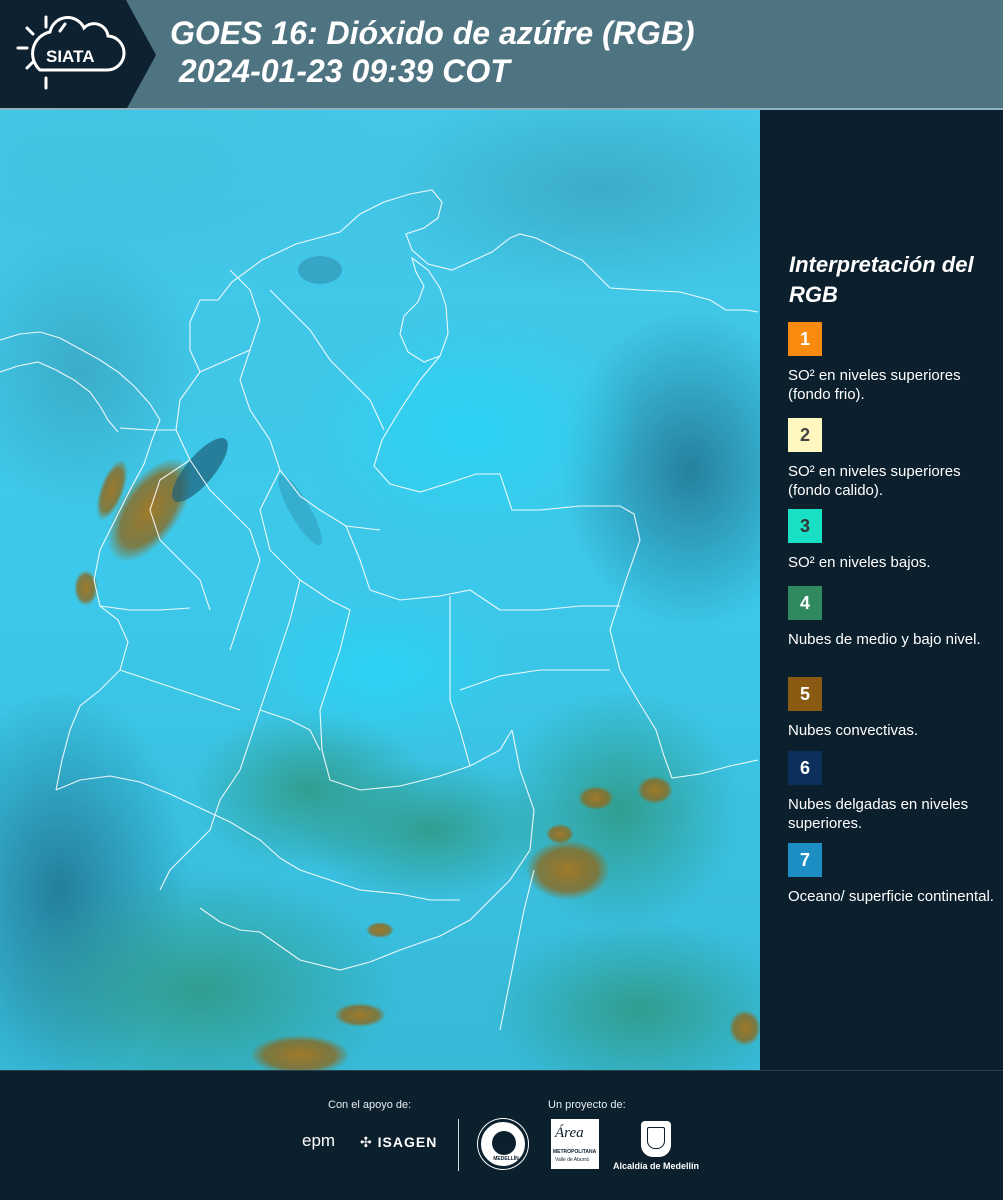  Describe the element at coordinates (893, 792) in the screenshot. I see `legend-item-6: 6 Nubes delgadas en niveles superiores.` at that location.